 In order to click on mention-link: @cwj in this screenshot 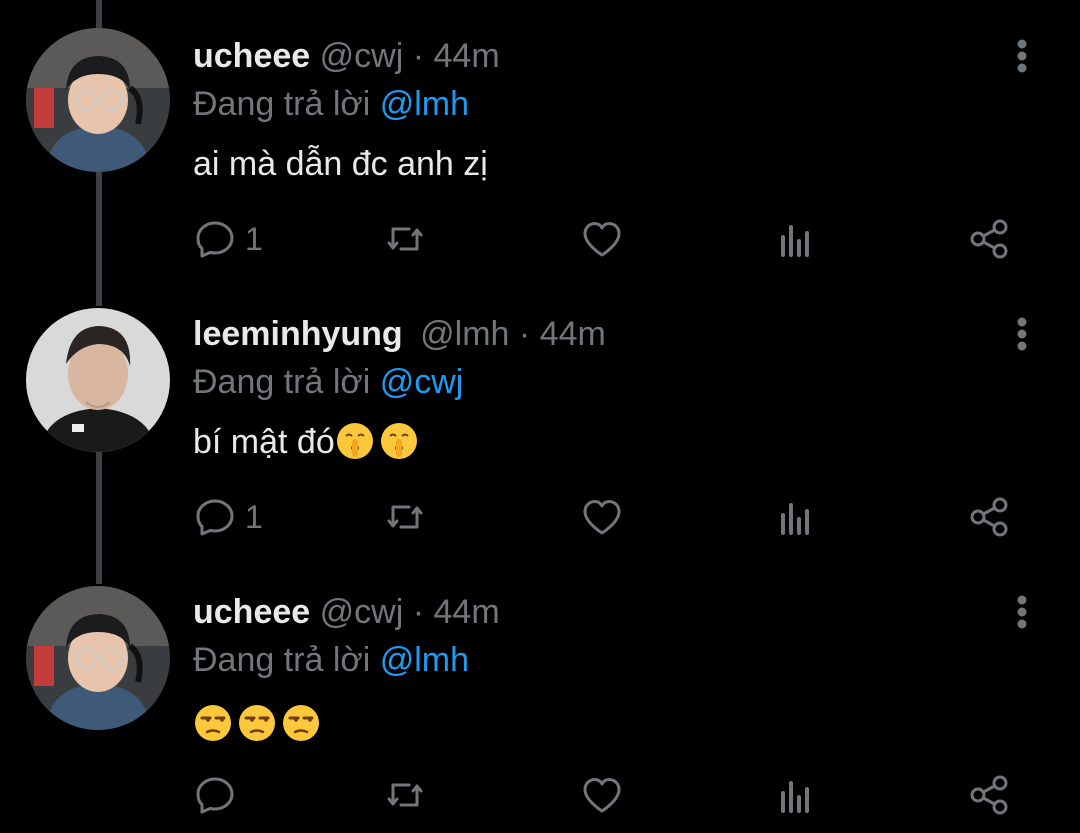, I will do `click(422, 382)`.